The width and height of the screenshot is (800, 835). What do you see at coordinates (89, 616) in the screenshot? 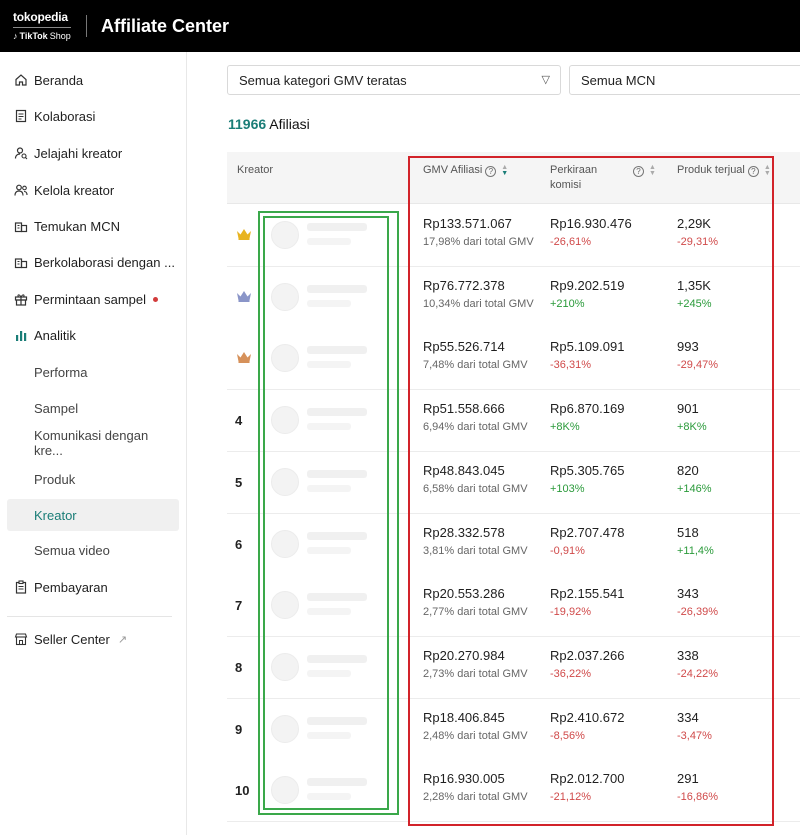
I see `sidebar-divider` at bounding box center [89, 616].